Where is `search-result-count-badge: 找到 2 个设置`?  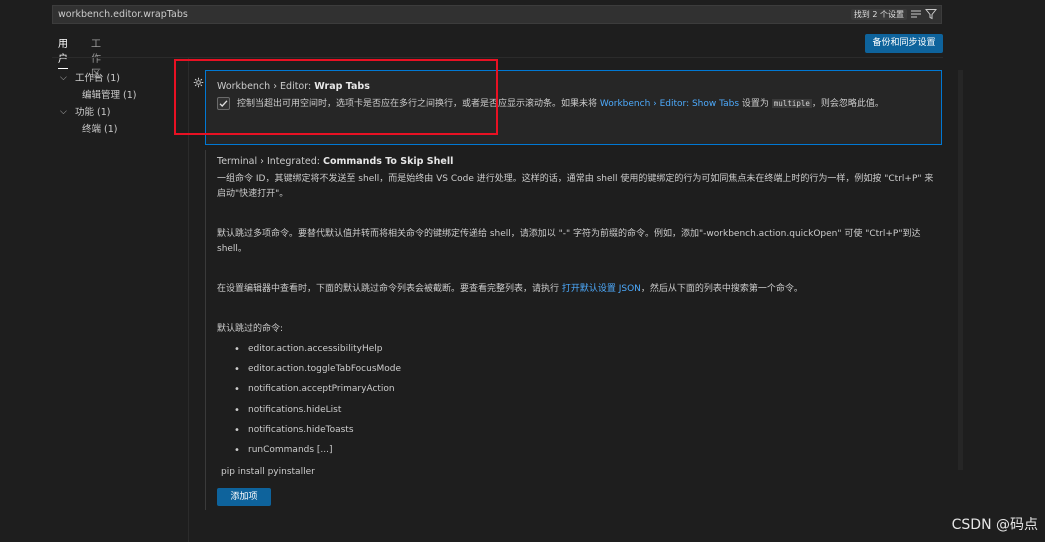 search-result-count-badge: 找到 2 个设置 is located at coordinates (878, 14).